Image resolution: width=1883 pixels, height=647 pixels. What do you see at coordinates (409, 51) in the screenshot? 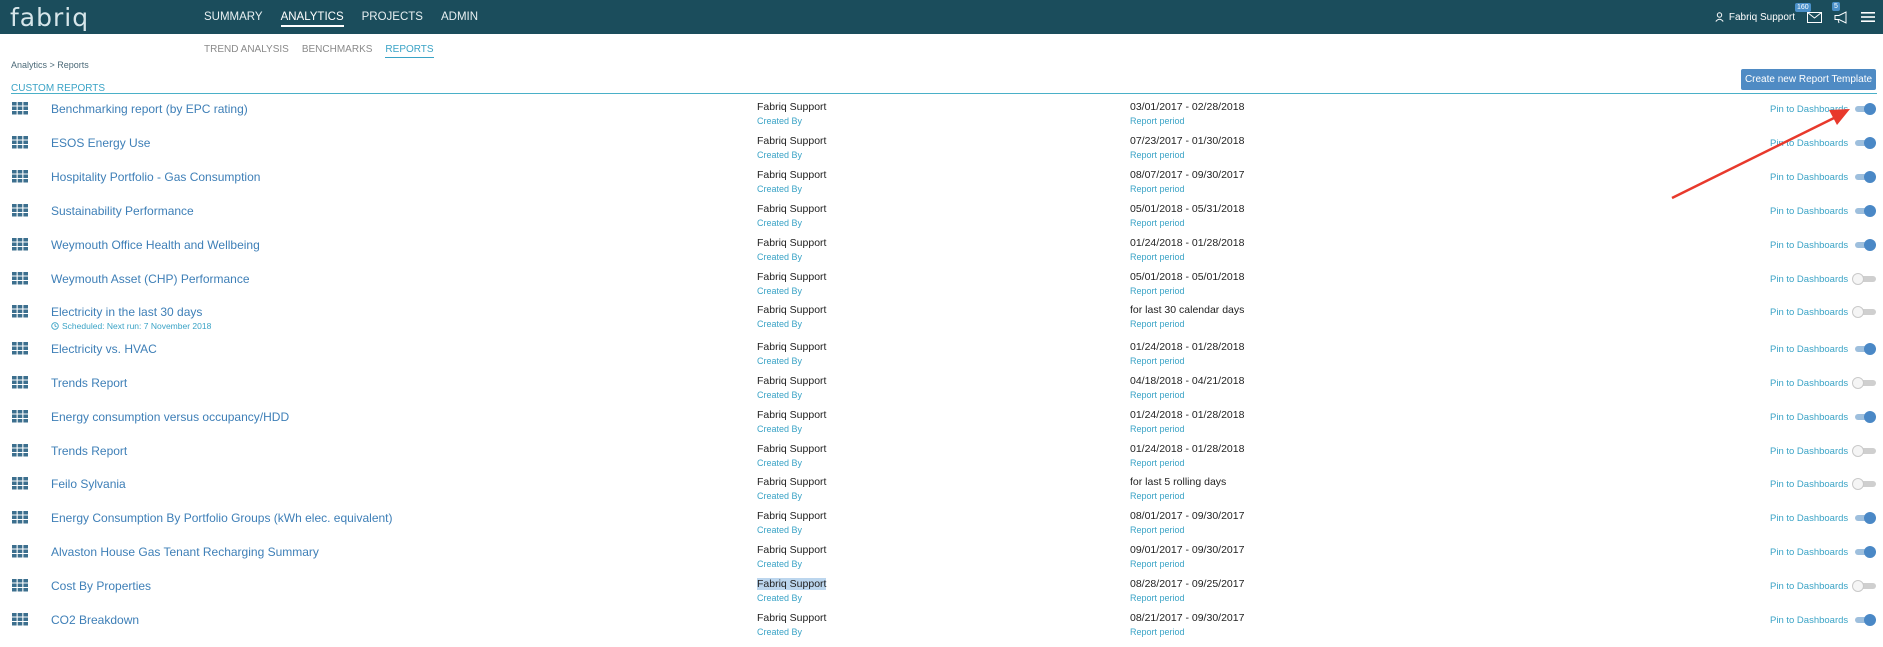
I see `subnav-tab-reports: REPORTS` at bounding box center [409, 51].